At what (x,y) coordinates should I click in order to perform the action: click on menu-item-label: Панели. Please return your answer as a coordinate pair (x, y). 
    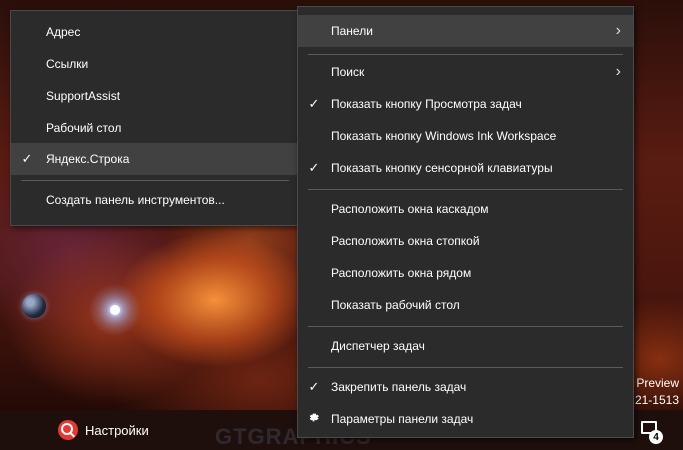
    Looking at the image, I should click on (352, 31).